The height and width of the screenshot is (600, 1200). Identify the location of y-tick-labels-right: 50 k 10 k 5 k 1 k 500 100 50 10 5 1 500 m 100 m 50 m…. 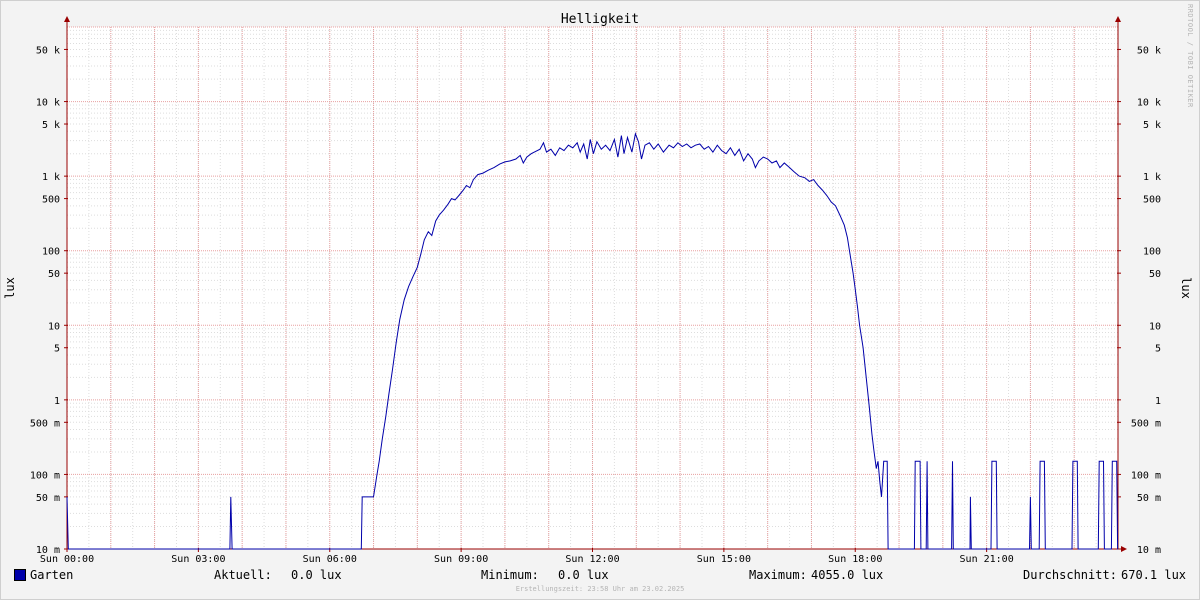
(1146, 300).